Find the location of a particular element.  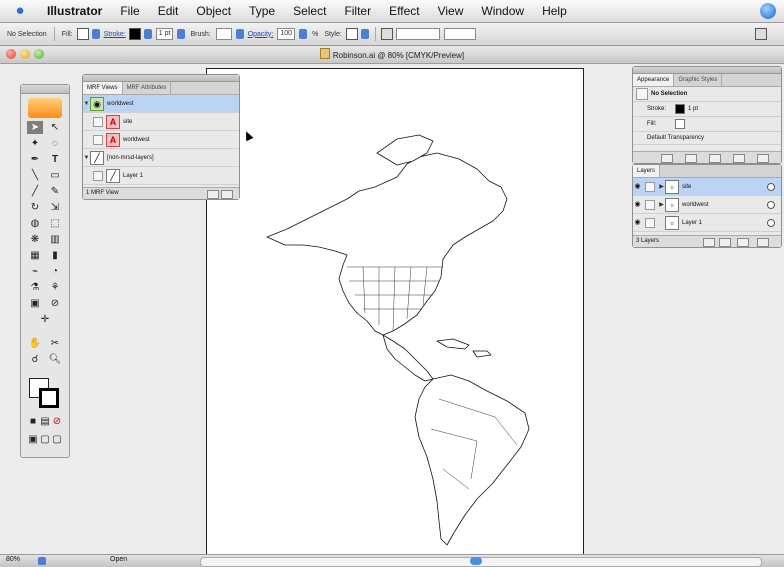

pen-tool-icon: ✒ is located at coordinates (35, 159).